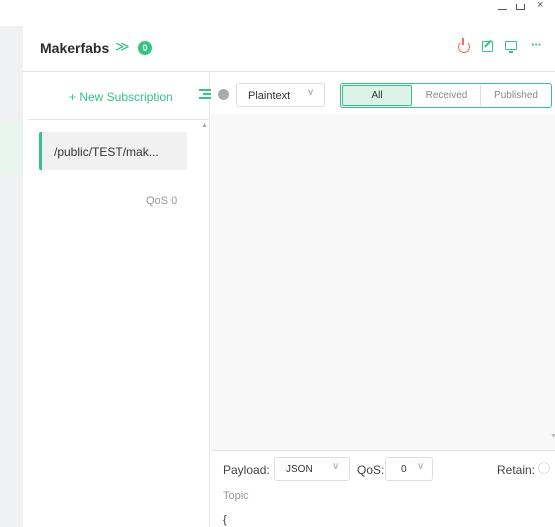 Image resolution: width=555 pixels, height=527 pixels. I want to click on scroll-up-icon: ▲, so click(205, 126).